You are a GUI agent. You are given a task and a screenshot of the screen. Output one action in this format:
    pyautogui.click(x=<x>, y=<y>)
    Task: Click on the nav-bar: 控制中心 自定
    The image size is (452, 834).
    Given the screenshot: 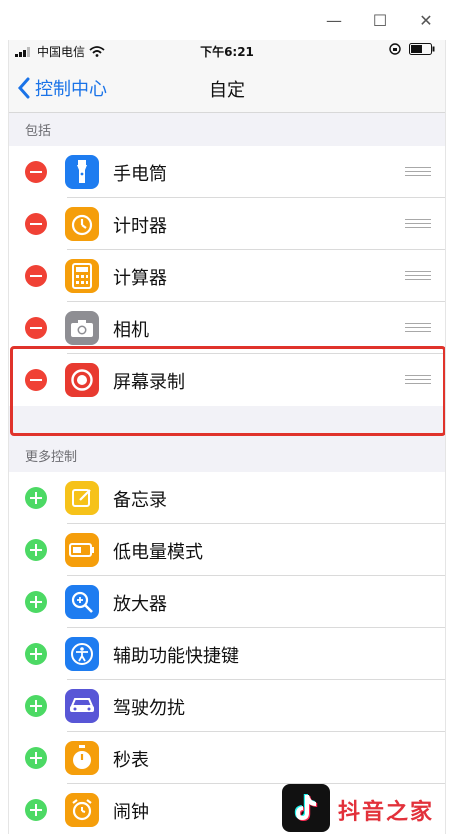 What is the action you would take?
    pyautogui.click(x=227, y=87)
    